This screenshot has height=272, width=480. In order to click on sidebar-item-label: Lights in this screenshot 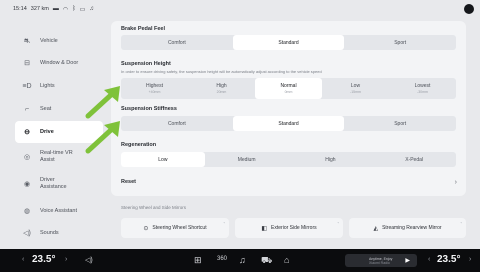, I will do `click(47, 85)`.